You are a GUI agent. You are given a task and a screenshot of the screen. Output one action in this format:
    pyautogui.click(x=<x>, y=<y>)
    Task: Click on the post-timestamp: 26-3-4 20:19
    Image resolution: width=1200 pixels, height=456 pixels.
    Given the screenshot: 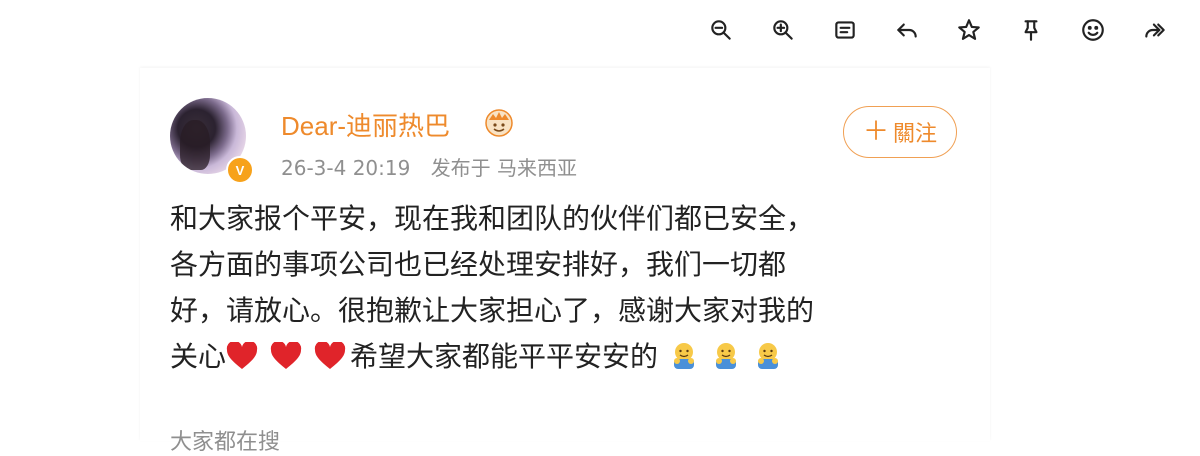 What is the action you would take?
    pyautogui.click(x=346, y=168)
    